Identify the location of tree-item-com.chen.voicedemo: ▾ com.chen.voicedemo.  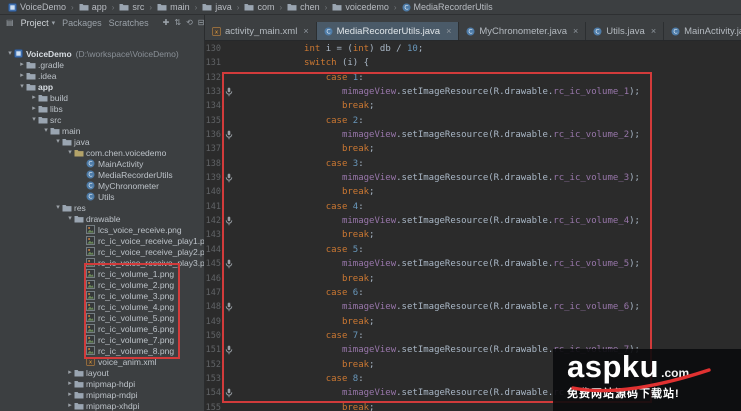
(102, 152).